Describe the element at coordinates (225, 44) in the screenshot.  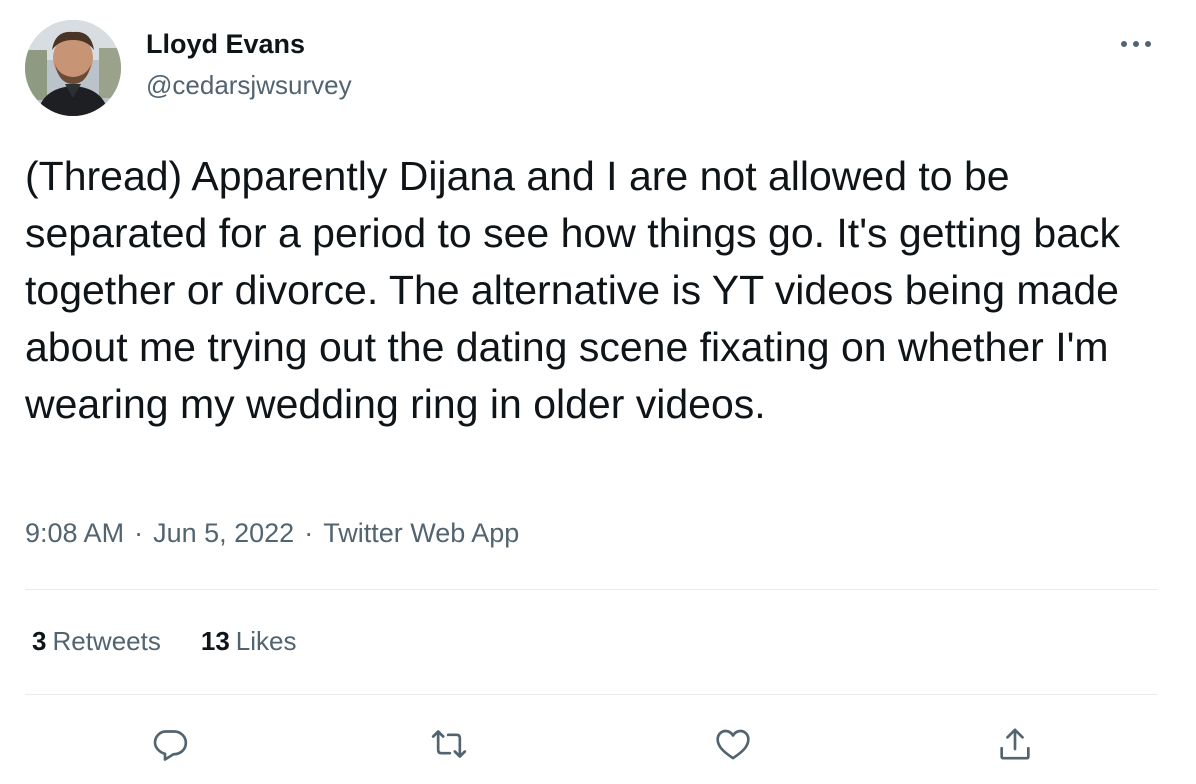
I see `author-name: Lloyd Evans` at that location.